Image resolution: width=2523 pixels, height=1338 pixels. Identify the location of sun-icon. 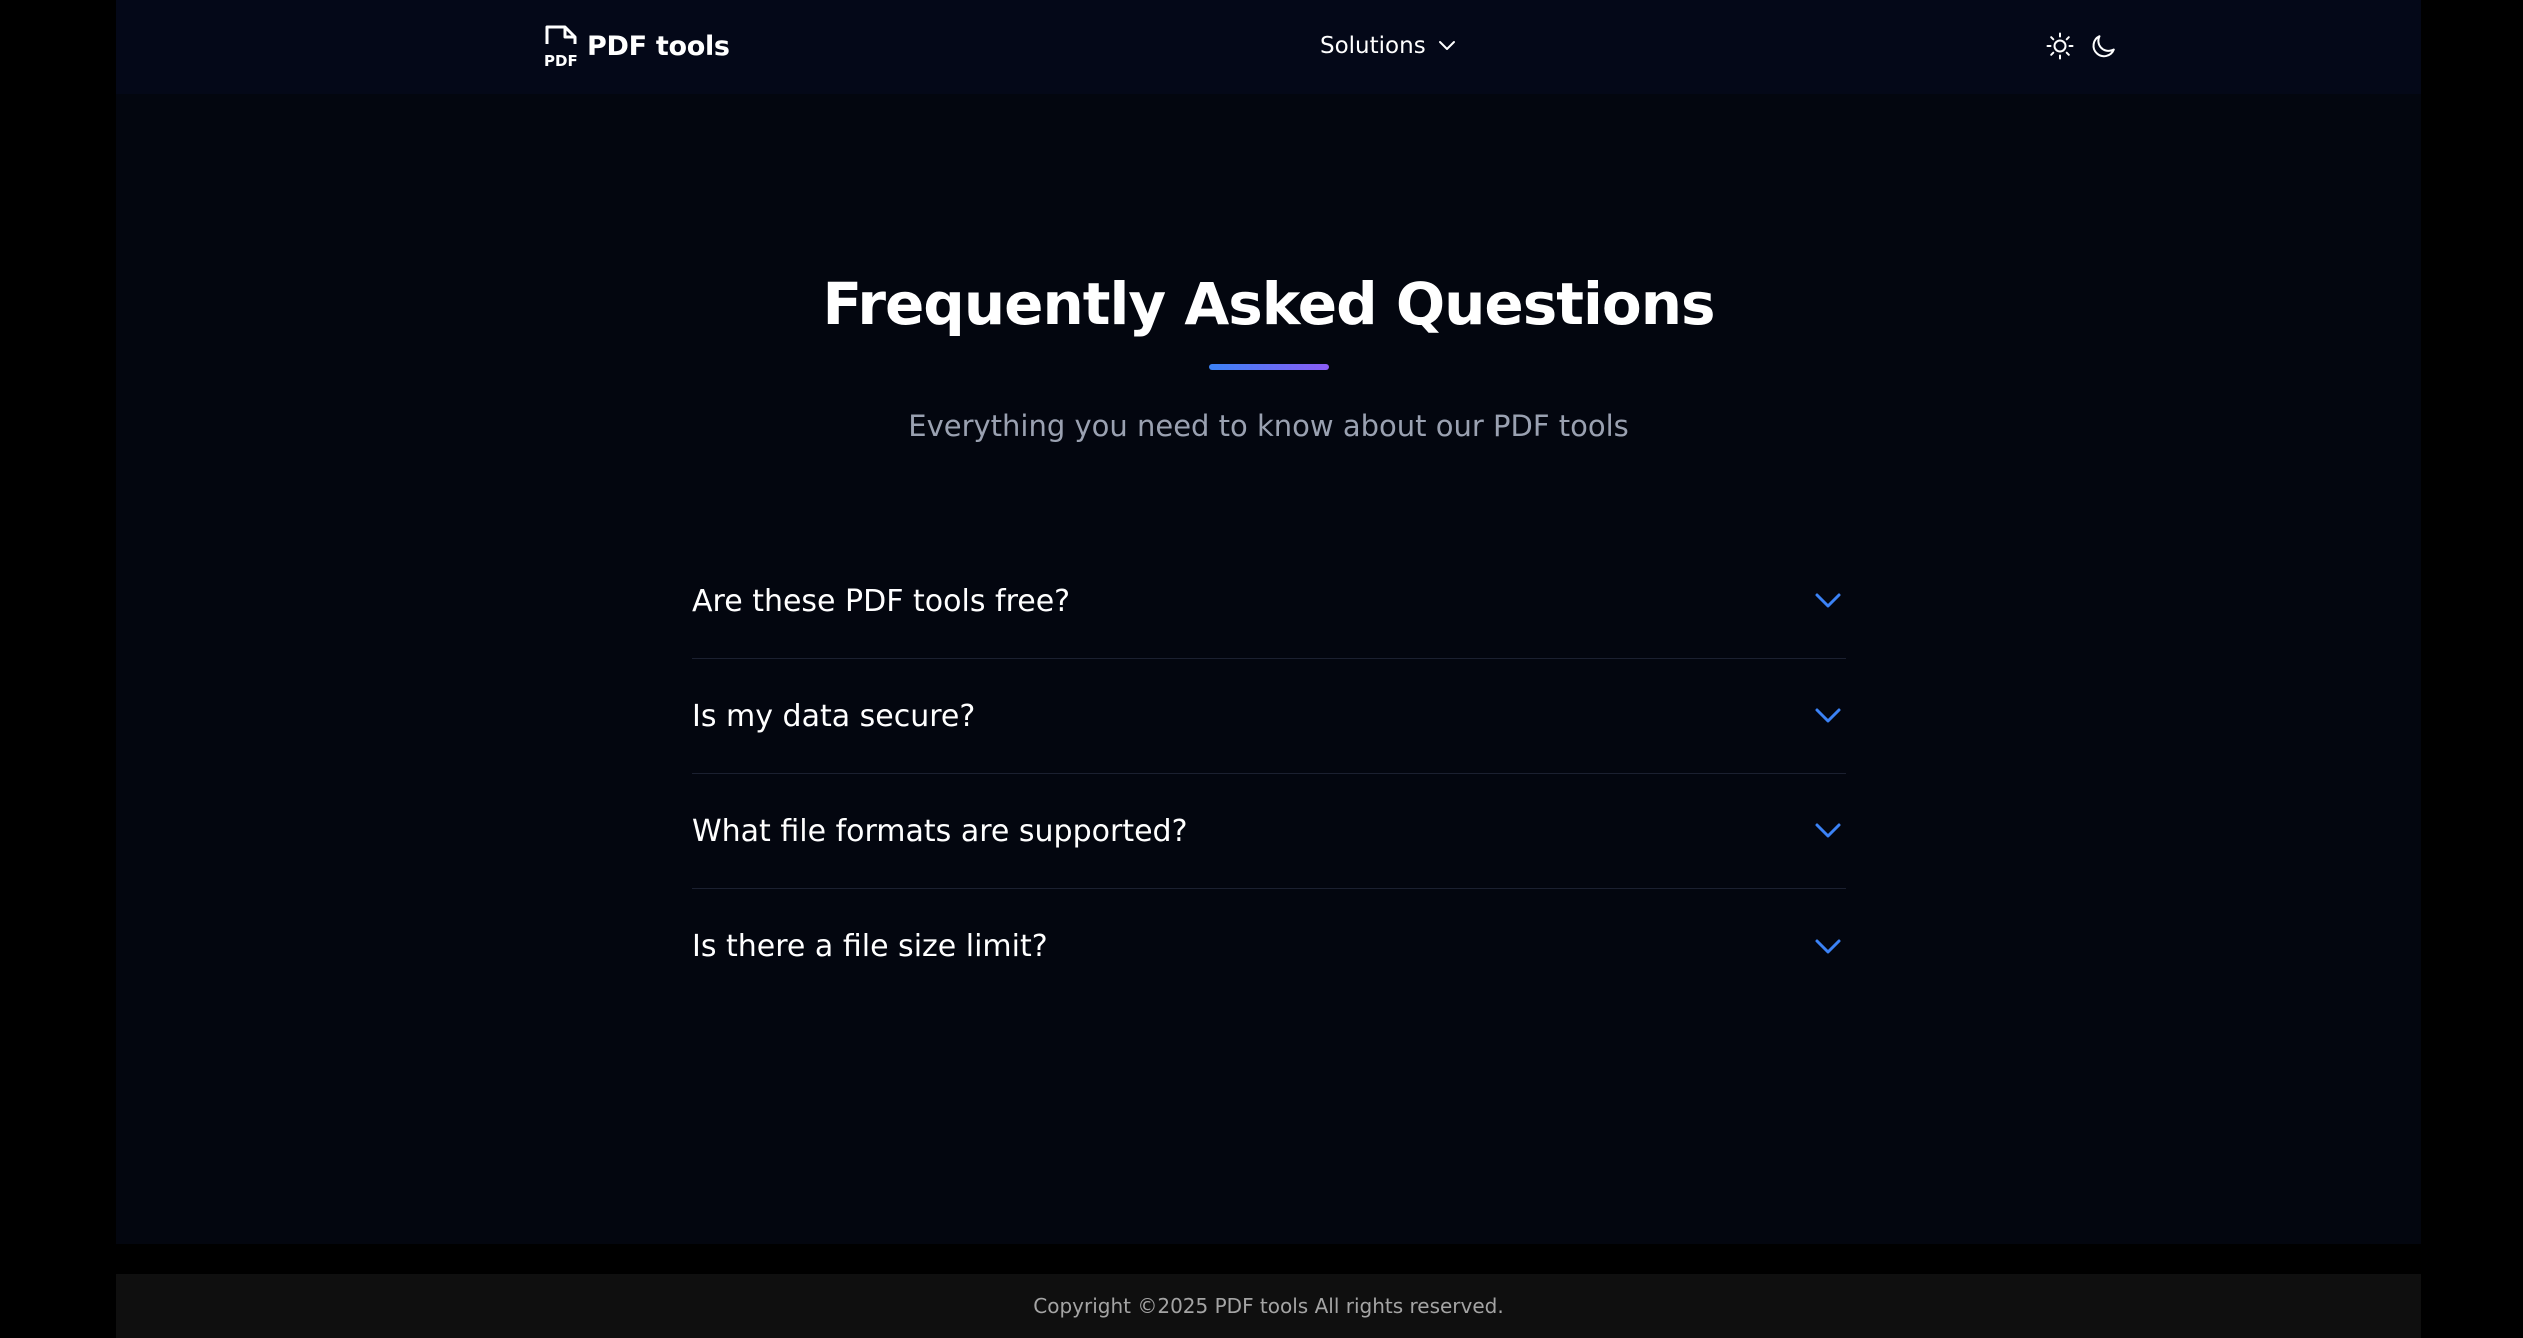
(2060, 46).